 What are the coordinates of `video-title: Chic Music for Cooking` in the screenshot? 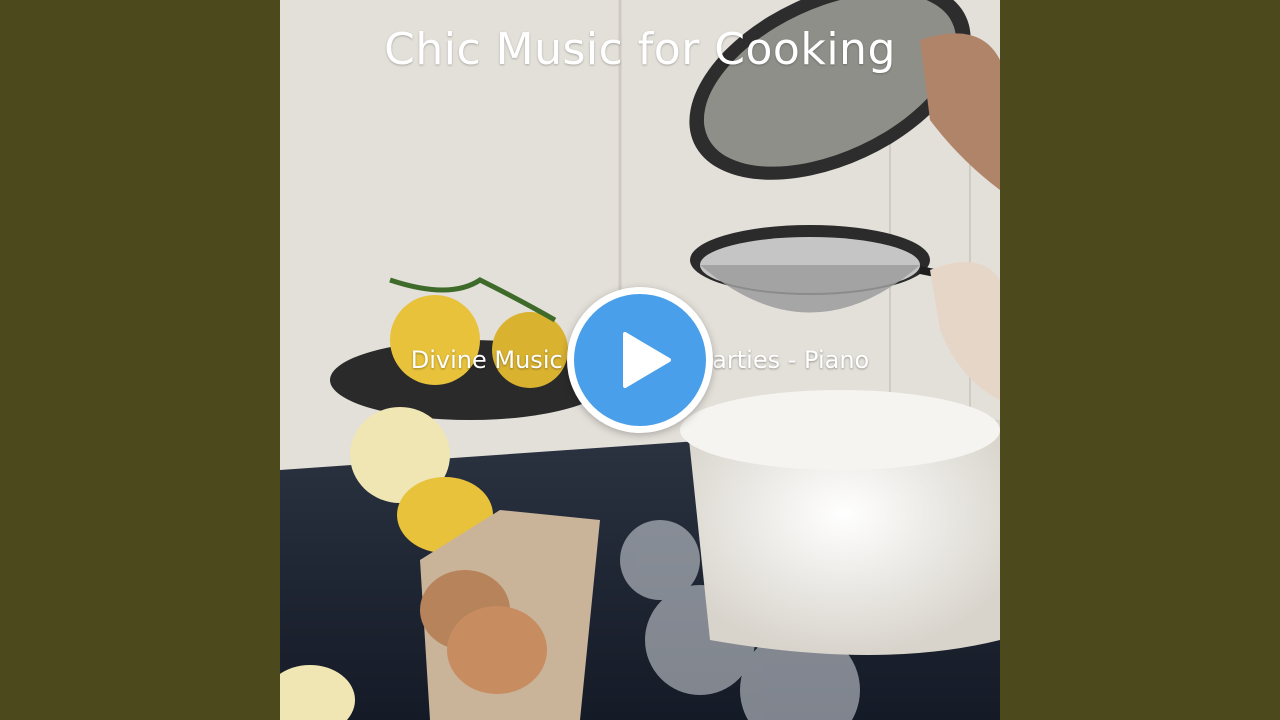 It's located at (640, 49).